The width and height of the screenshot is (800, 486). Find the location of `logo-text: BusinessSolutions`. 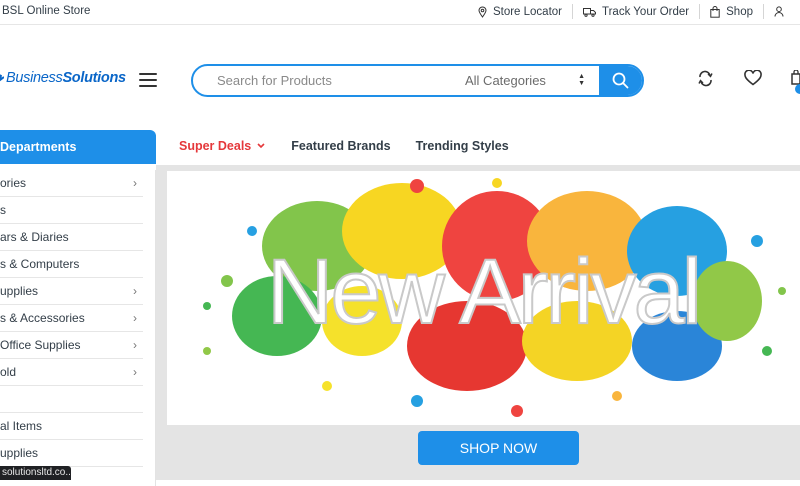

logo-text: BusinessSolutions is located at coordinates (66, 78).